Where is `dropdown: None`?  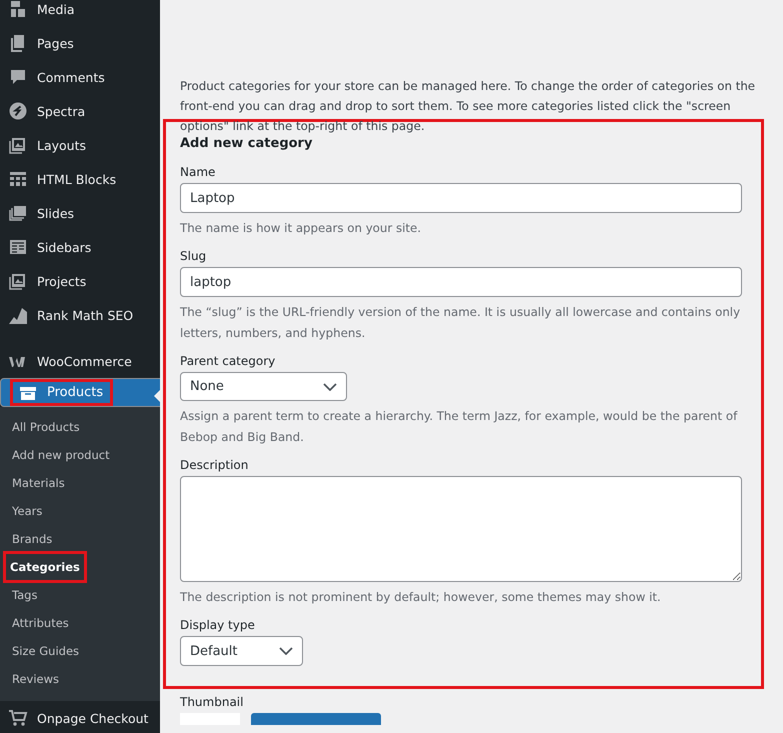
dropdown: None is located at coordinates (263, 386).